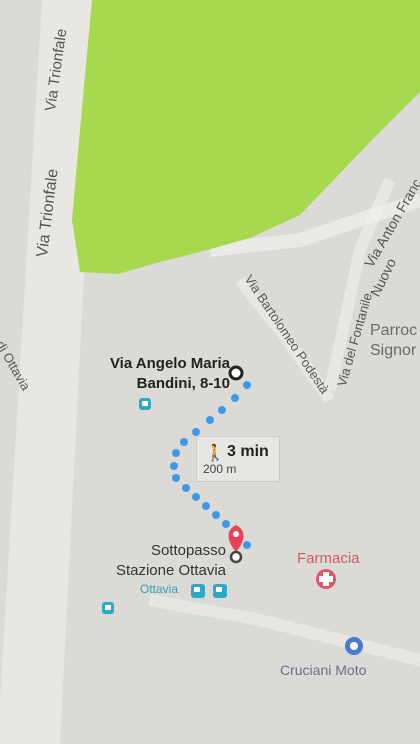 Image resolution: width=420 pixels, height=744 pixels. What do you see at coordinates (220, 469) in the screenshot?
I see `route-distance: 200 m` at bounding box center [220, 469].